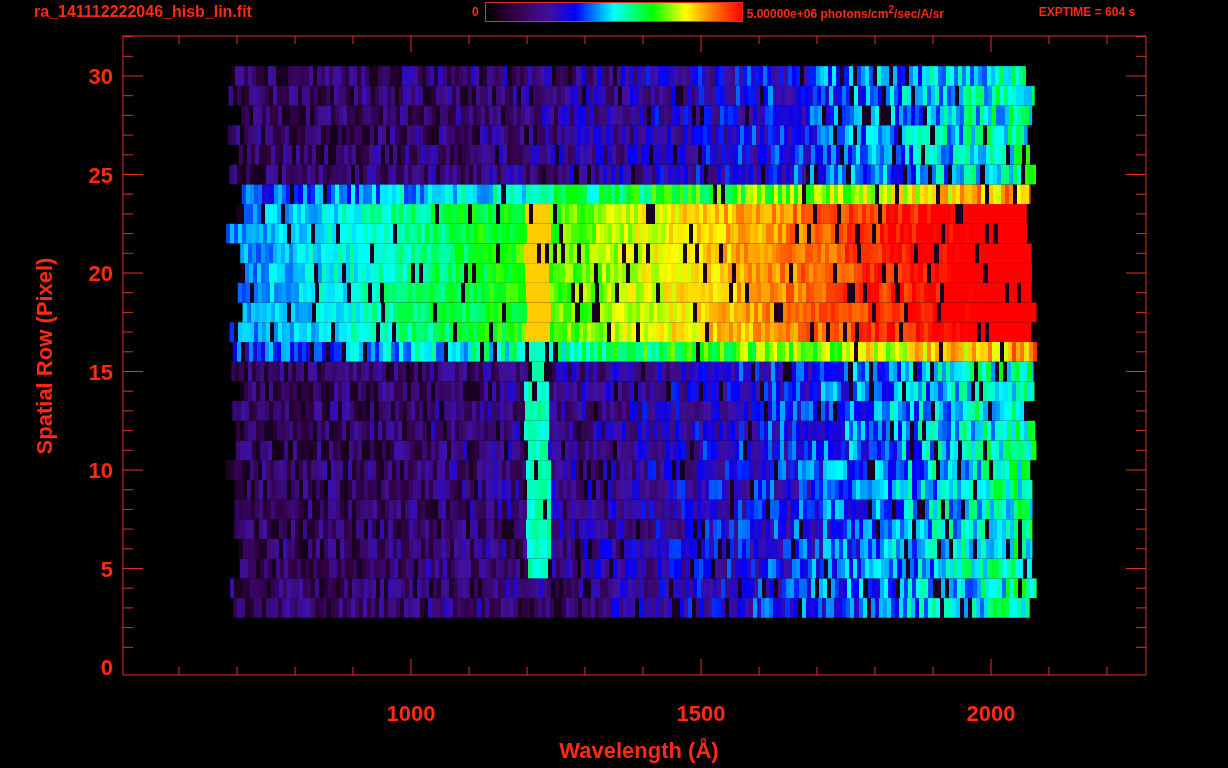 This screenshot has height=768, width=1228. What do you see at coordinates (100, 372) in the screenshot?
I see `y-tick-label: 15` at bounding box center [100, 372].